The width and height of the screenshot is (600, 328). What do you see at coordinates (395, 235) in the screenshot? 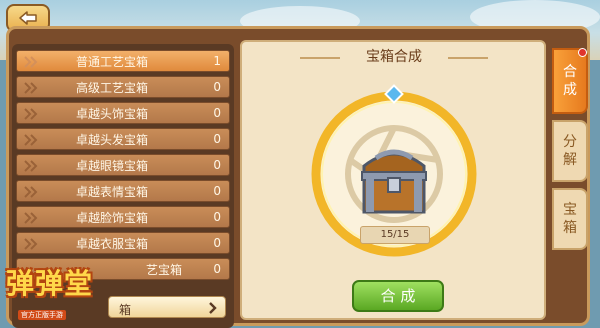
I see `progress-counter: 15/15` at bounding box center [395, 235].